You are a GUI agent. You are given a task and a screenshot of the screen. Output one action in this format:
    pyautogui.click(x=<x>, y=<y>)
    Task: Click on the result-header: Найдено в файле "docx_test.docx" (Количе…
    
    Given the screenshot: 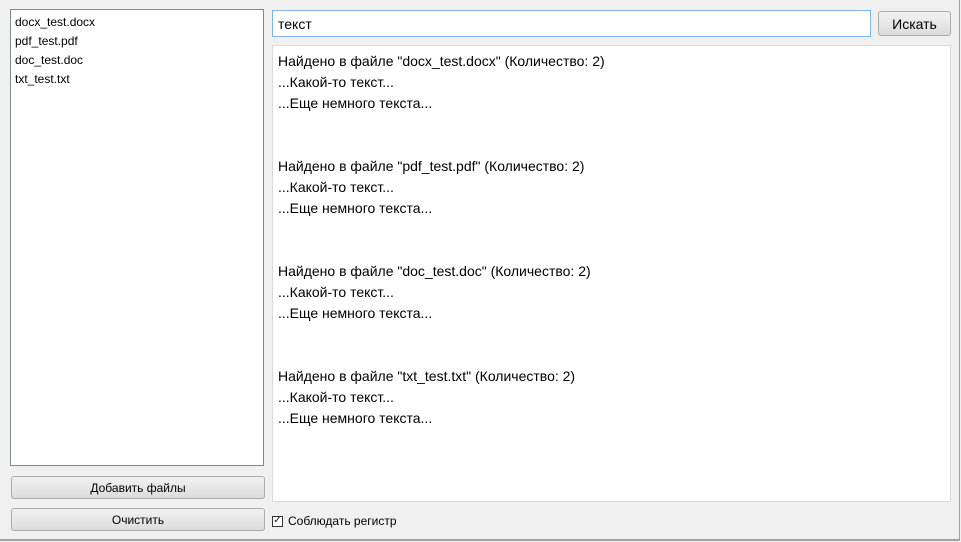 What is the action you would take?
    pyautogui.click(x=441, y=61)
    